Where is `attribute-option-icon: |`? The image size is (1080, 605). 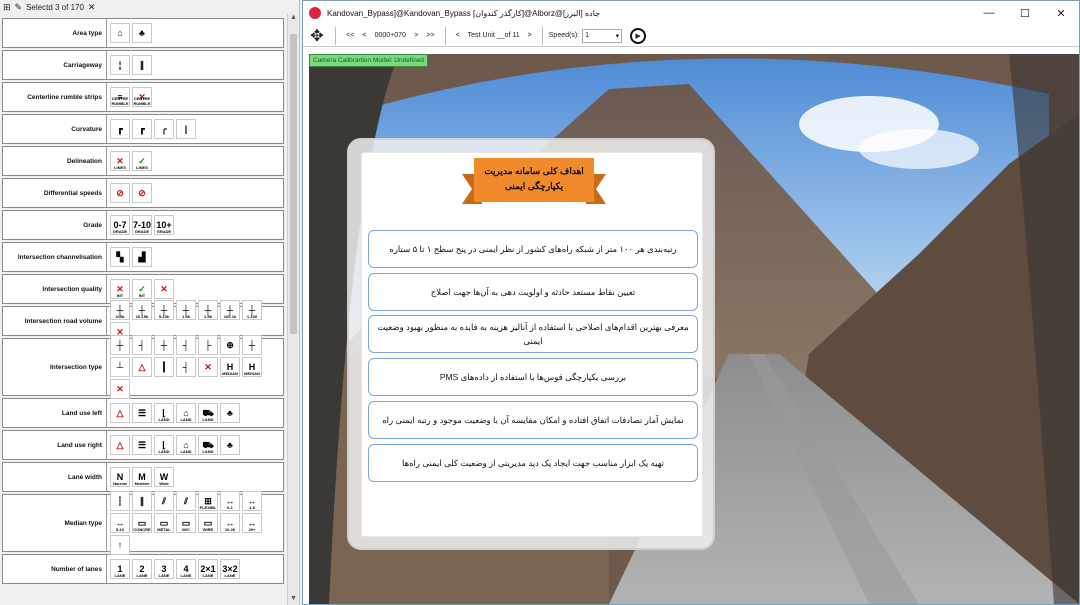 attribute-option-icon: | is located at coordinates (186, 129).